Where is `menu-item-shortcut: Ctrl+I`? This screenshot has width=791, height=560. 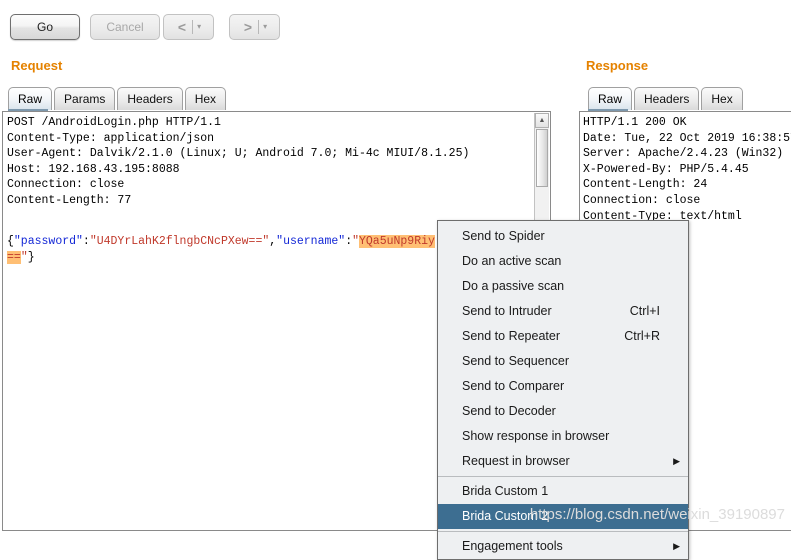
menu-item-shortcut: Ctrl+I is located at coordinates (644, 311).